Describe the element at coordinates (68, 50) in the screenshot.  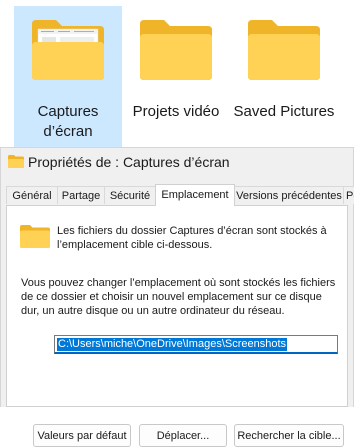
I see `folder-with-preview-icon` at that location.